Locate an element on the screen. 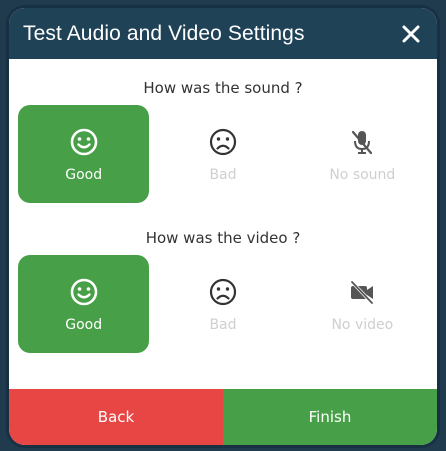 The height and width of the screenshot is (451, 446). video-bad-label: Bad is located at coordinates (223, 325).